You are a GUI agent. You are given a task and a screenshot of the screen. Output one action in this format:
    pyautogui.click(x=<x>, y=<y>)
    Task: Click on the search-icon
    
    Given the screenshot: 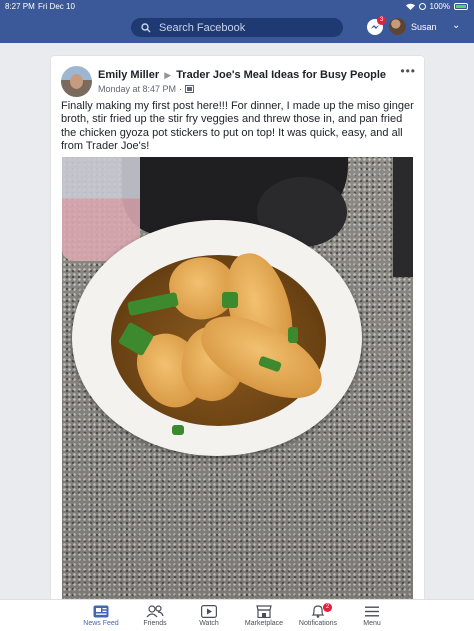 What is the action you would take?
    pyautogui.click(x=146, y=27)
    